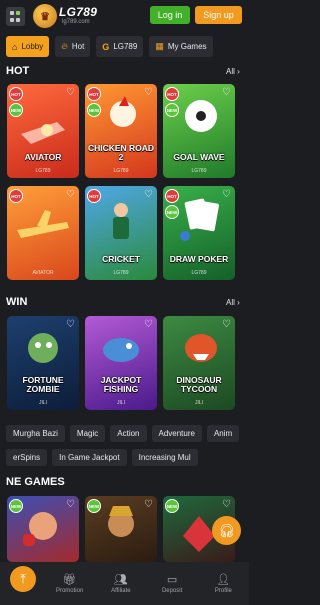 Image resolution: width=320 pixels, height=605 pixels. I want to click on category-tabs: ⌂ Lobby 🔥︎ Hot G LG789 ▦ My Games, so click(109, 46).